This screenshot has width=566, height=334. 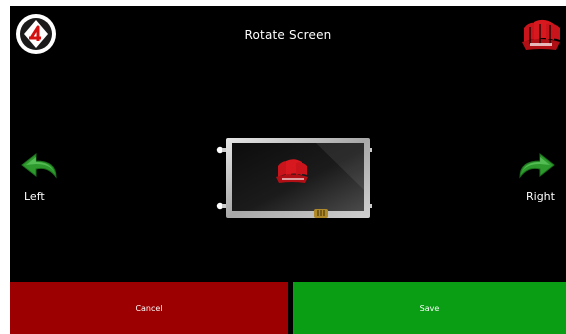 I want to click on sail-boat-logo-icon, so click(x=541, y=36).